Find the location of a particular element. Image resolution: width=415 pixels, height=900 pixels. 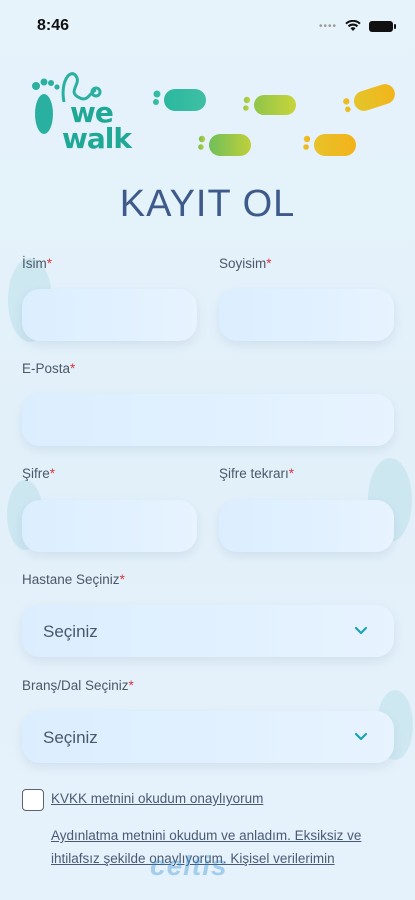

hospital-label: Hastane Seçiniz* is located at coordinates (73, 579).